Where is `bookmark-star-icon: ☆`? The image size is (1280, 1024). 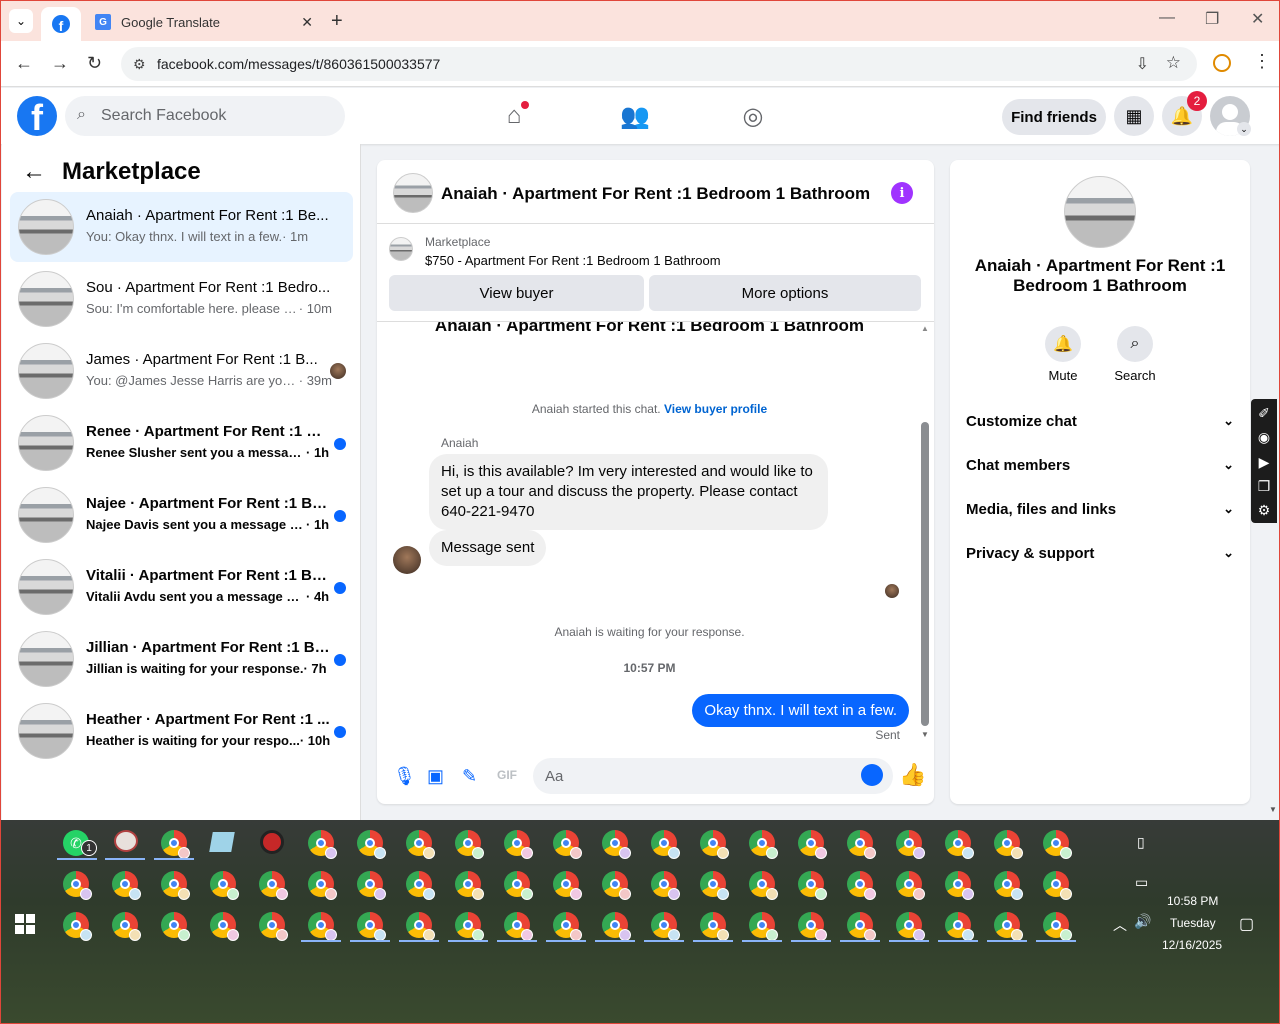 bookmark-star-icon: ☆ is located at coordinates (1173, 63).